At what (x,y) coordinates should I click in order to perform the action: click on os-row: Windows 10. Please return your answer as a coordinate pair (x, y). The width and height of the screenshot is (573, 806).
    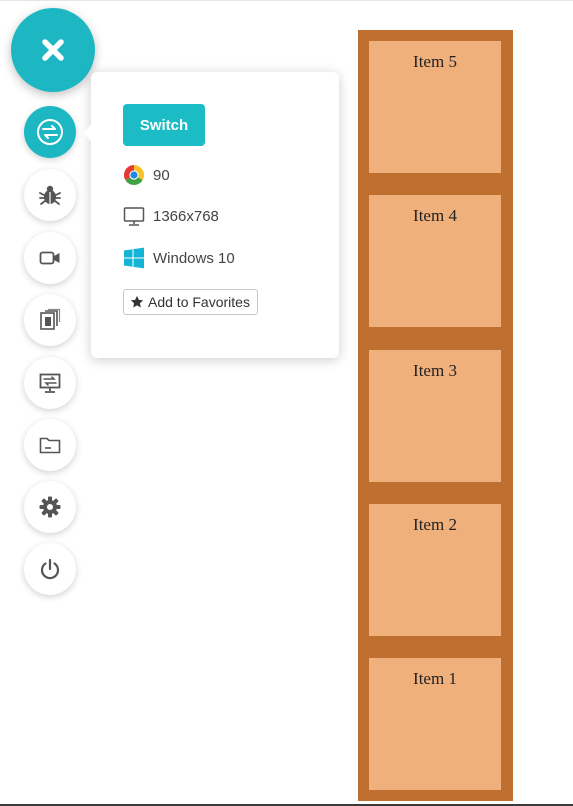
    Looking at the image, I should click on (179, 258).